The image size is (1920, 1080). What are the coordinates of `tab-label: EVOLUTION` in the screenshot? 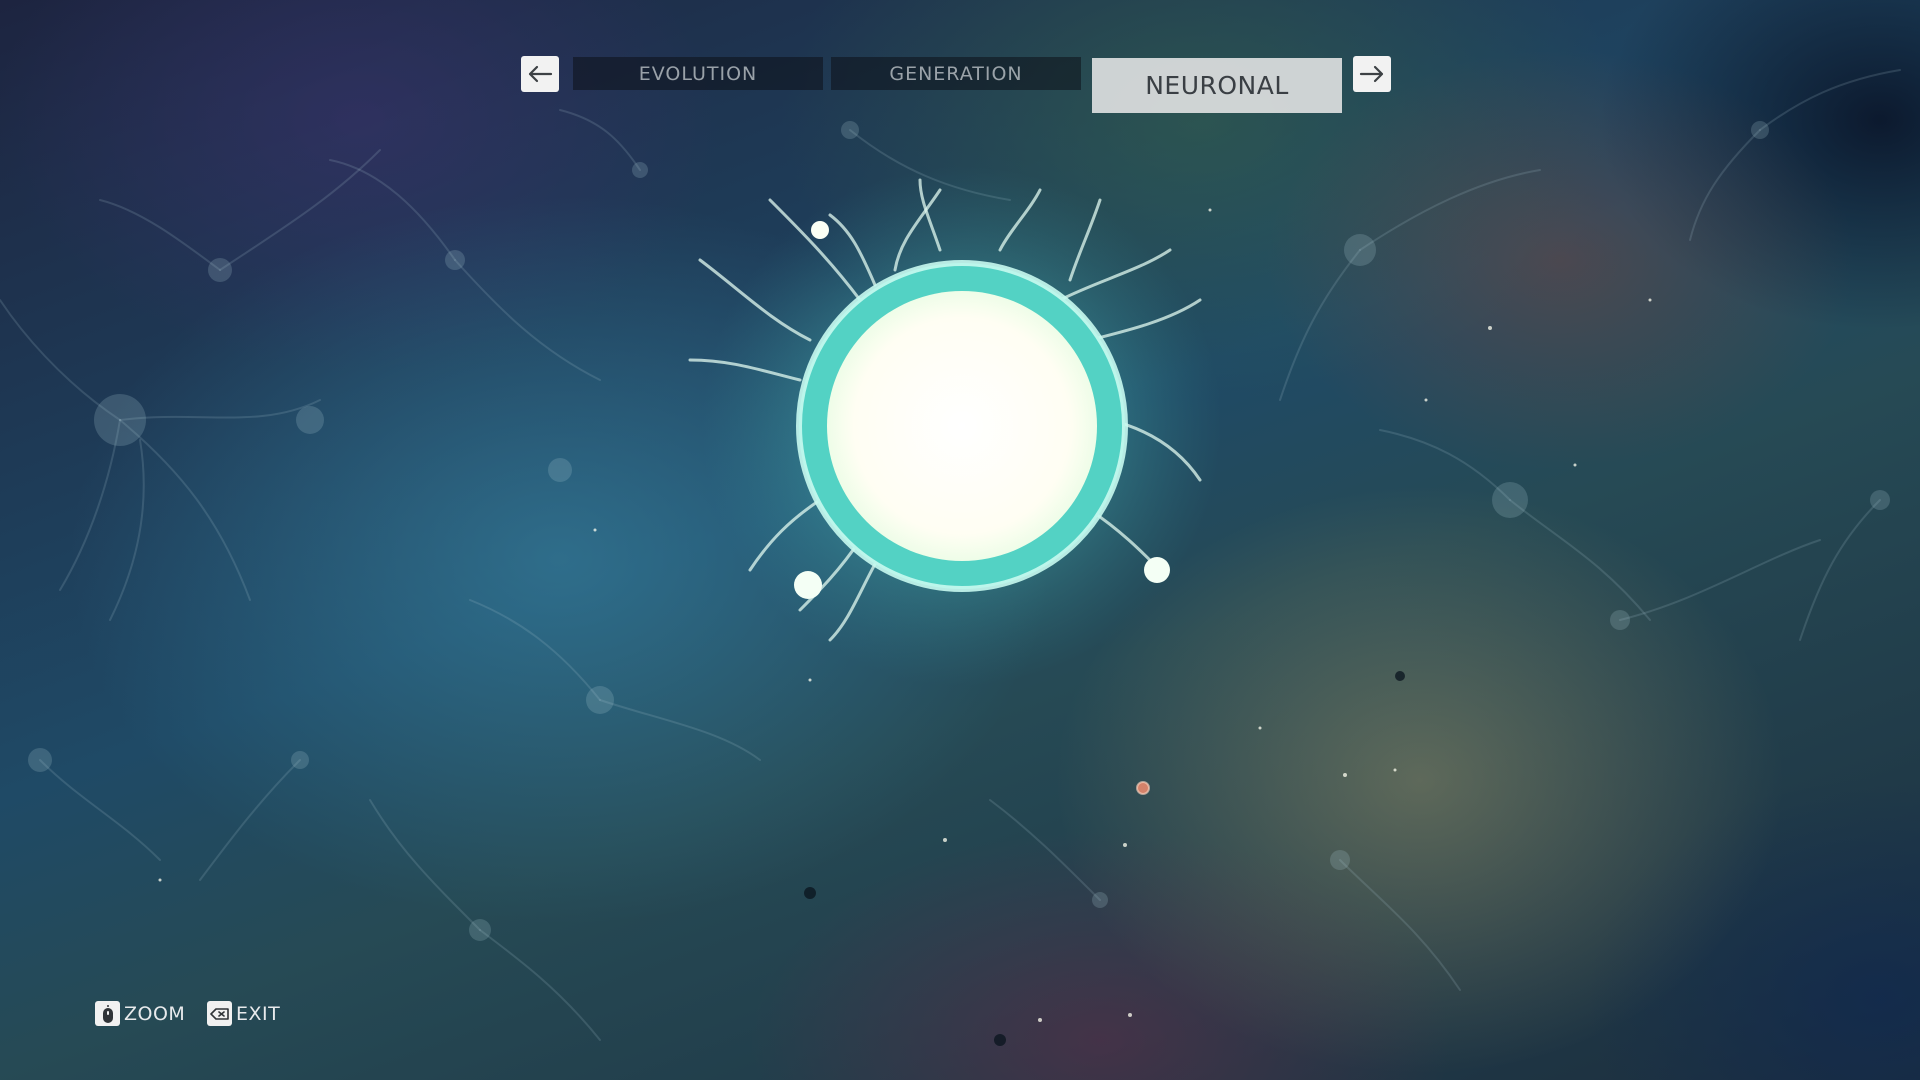 It's located at (698, 73).